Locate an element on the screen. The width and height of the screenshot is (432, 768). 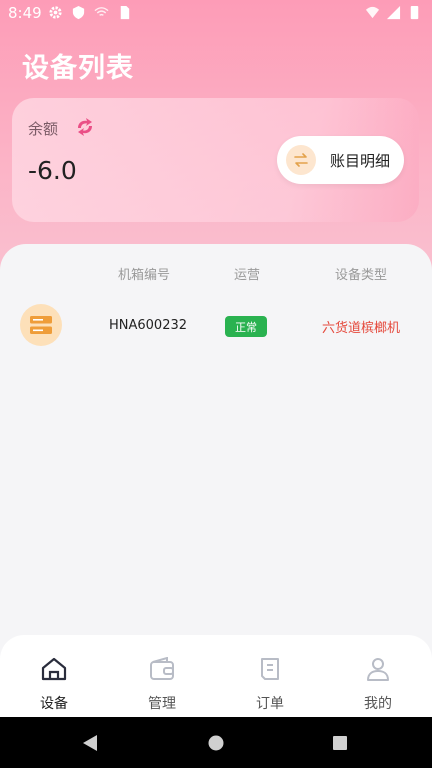
tab-device-label: 设备 is located at coordinates (54, 704).